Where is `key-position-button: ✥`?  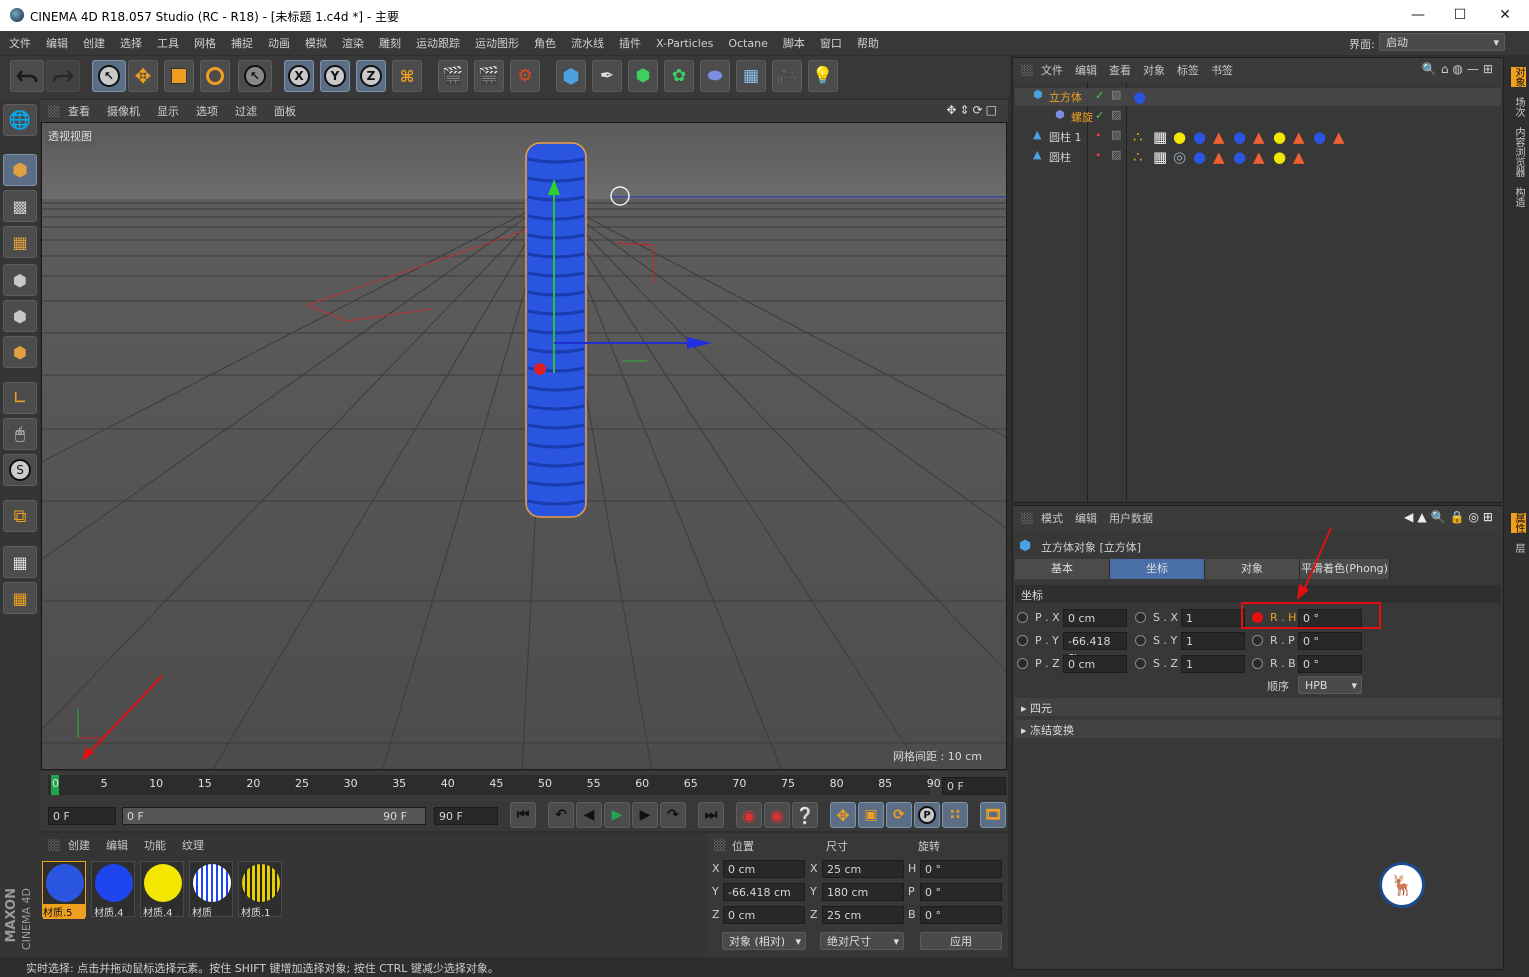 key-position-button: ✥ is located at coordinates (843, 815).